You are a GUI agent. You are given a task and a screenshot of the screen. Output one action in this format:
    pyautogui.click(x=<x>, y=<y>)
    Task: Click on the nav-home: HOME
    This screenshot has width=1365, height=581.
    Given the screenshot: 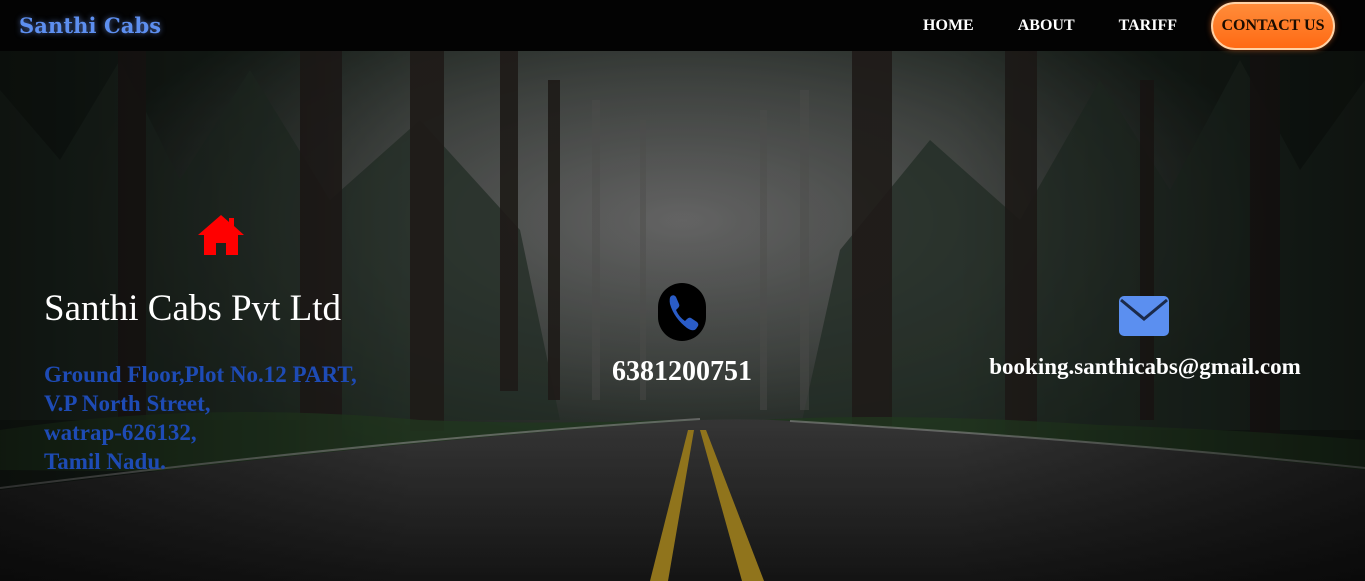 What is the action you would take?
    pyautogui.click(x=948, y=26)
    